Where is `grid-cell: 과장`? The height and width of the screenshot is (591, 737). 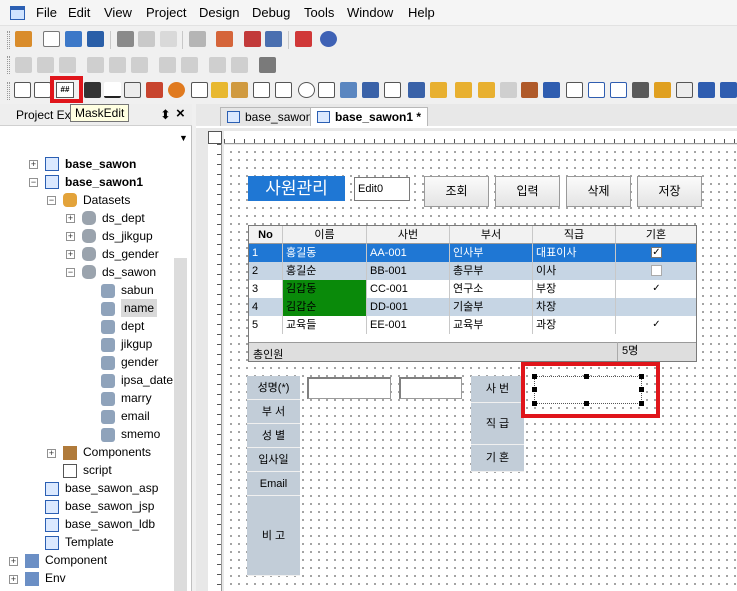
grid-cell: 과장 is located at coordinates (574, 325).